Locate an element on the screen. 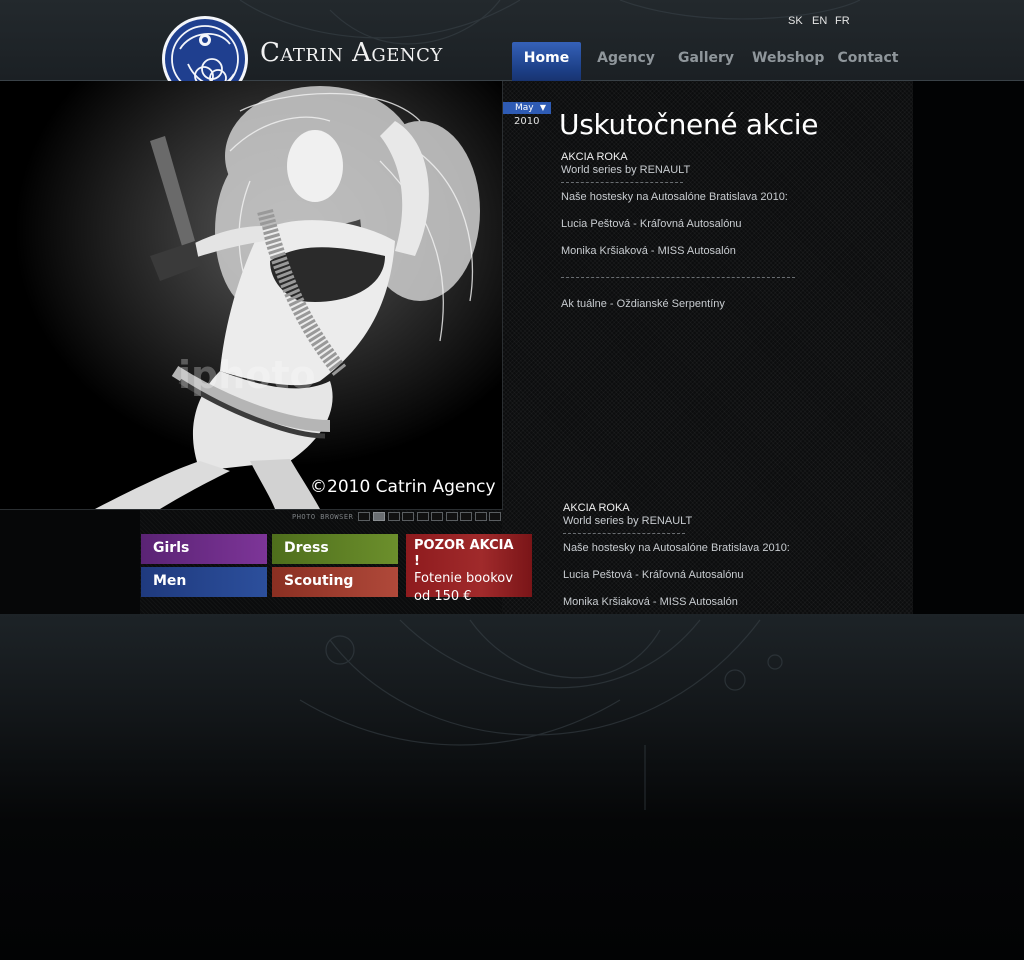  category-dress-button: Dress is located at coordinates (335, 549).